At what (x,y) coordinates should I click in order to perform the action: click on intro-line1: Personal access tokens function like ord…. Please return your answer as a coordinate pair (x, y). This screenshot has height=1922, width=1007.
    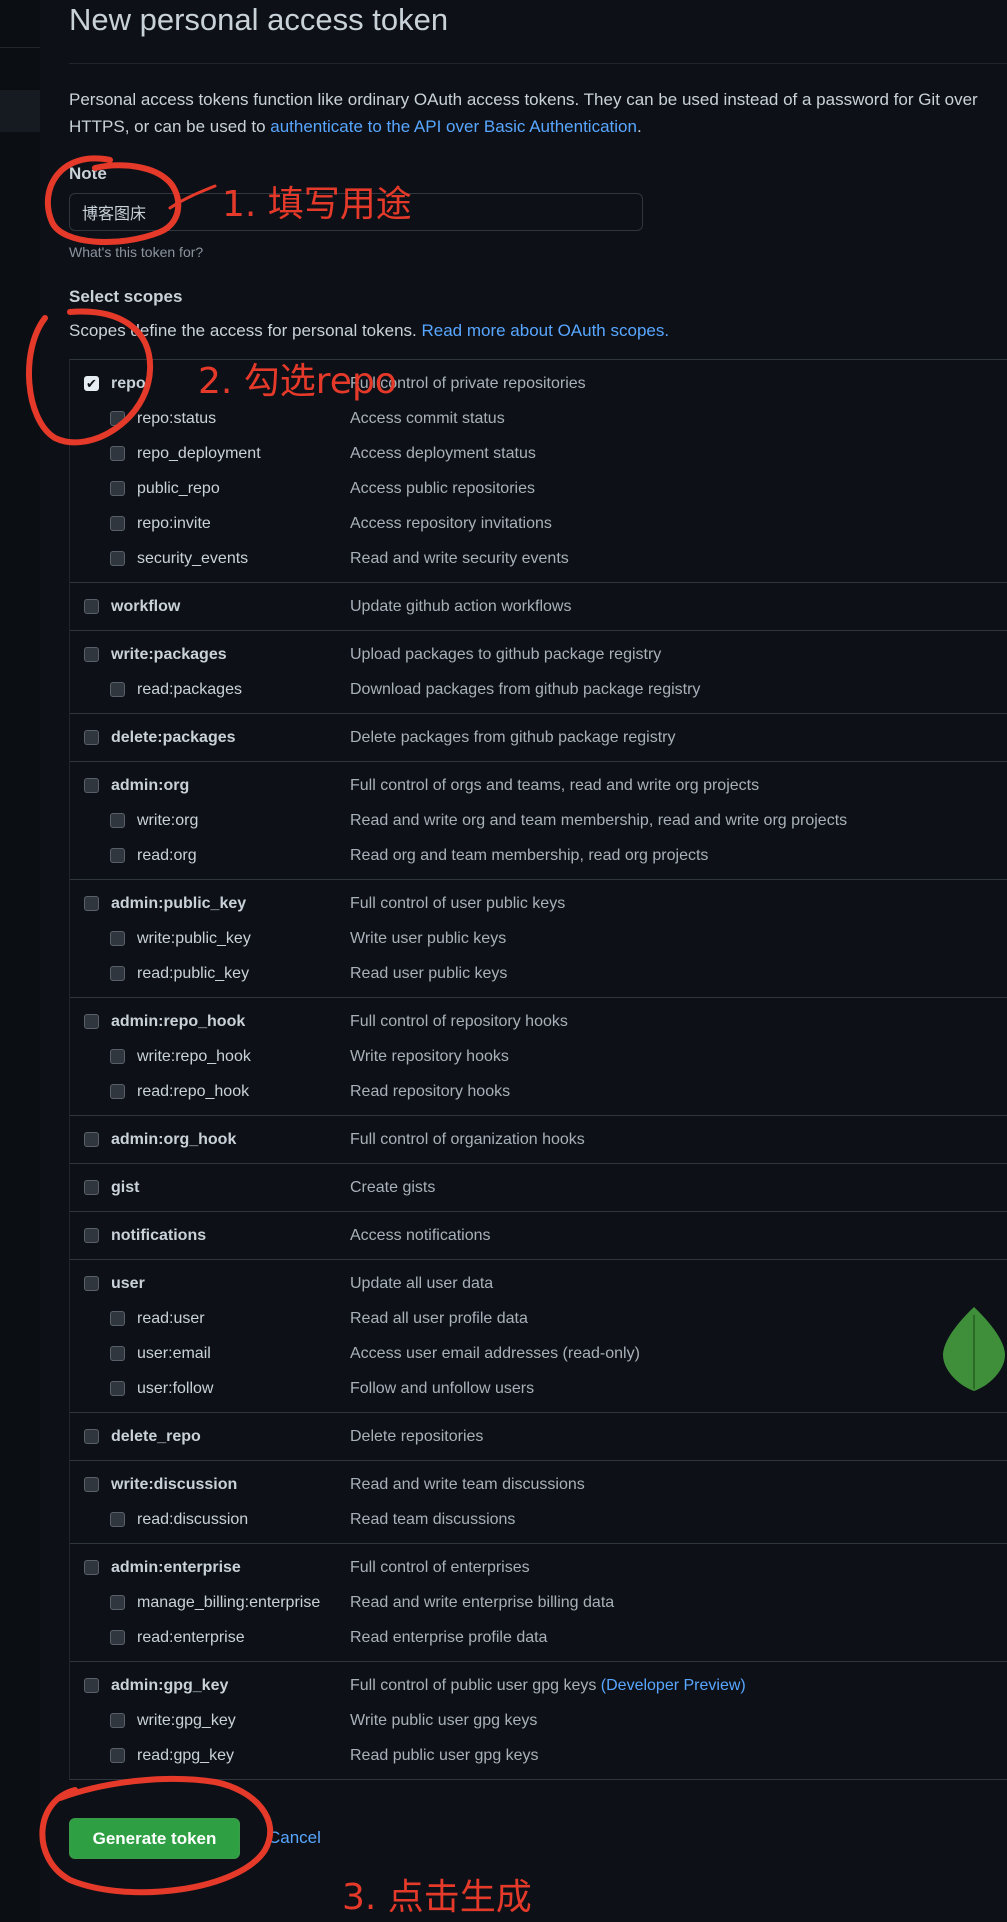
    Looking at the image, I should click on (523, 99).